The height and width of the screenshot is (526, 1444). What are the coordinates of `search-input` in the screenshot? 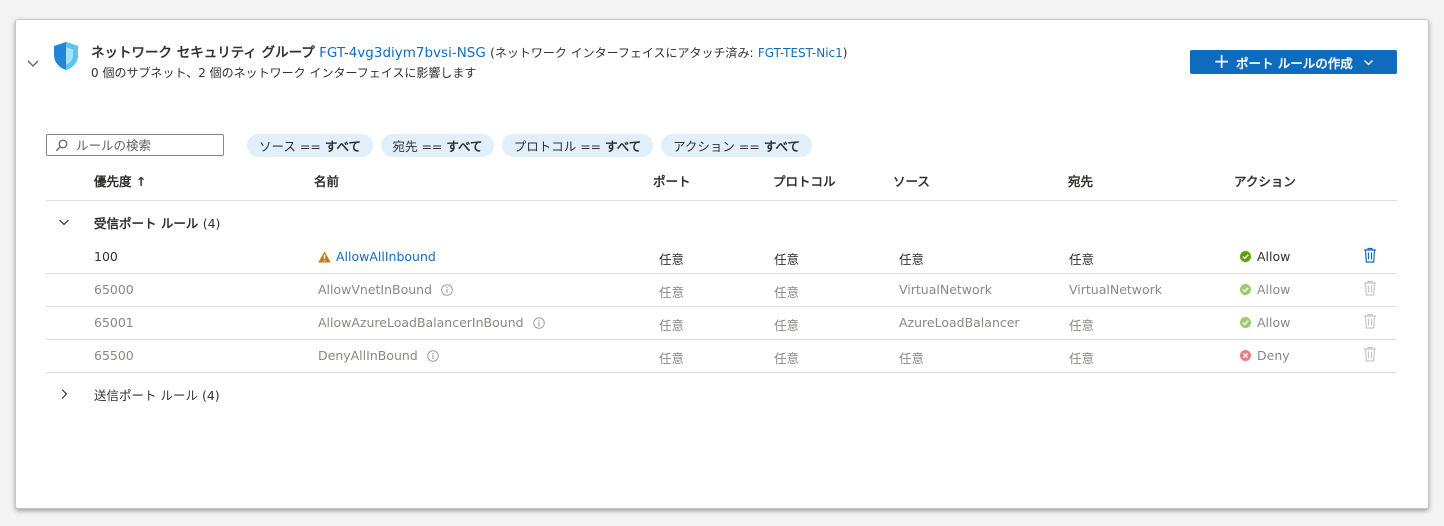 It's located at (141, 145).